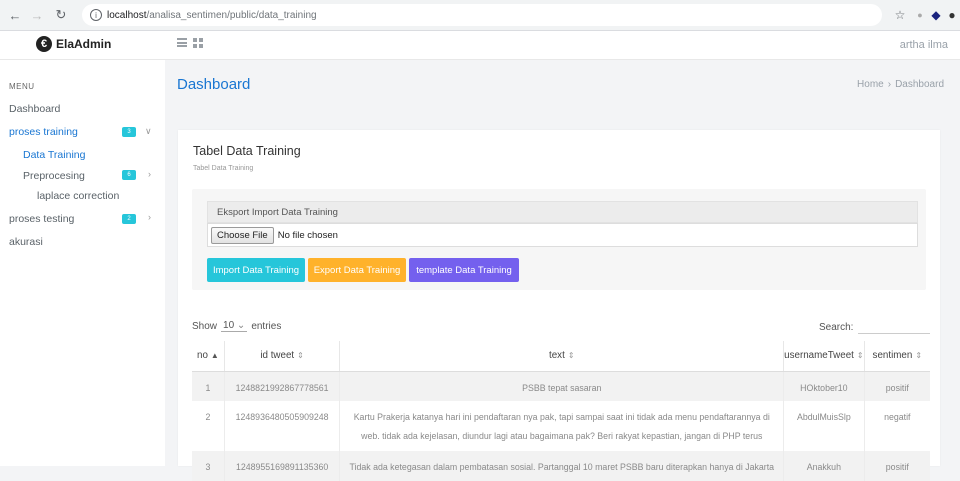 The height and width of the screenshot is (481, 960). I want to click on chevron-down-icon: ∨, so click(148, 131).